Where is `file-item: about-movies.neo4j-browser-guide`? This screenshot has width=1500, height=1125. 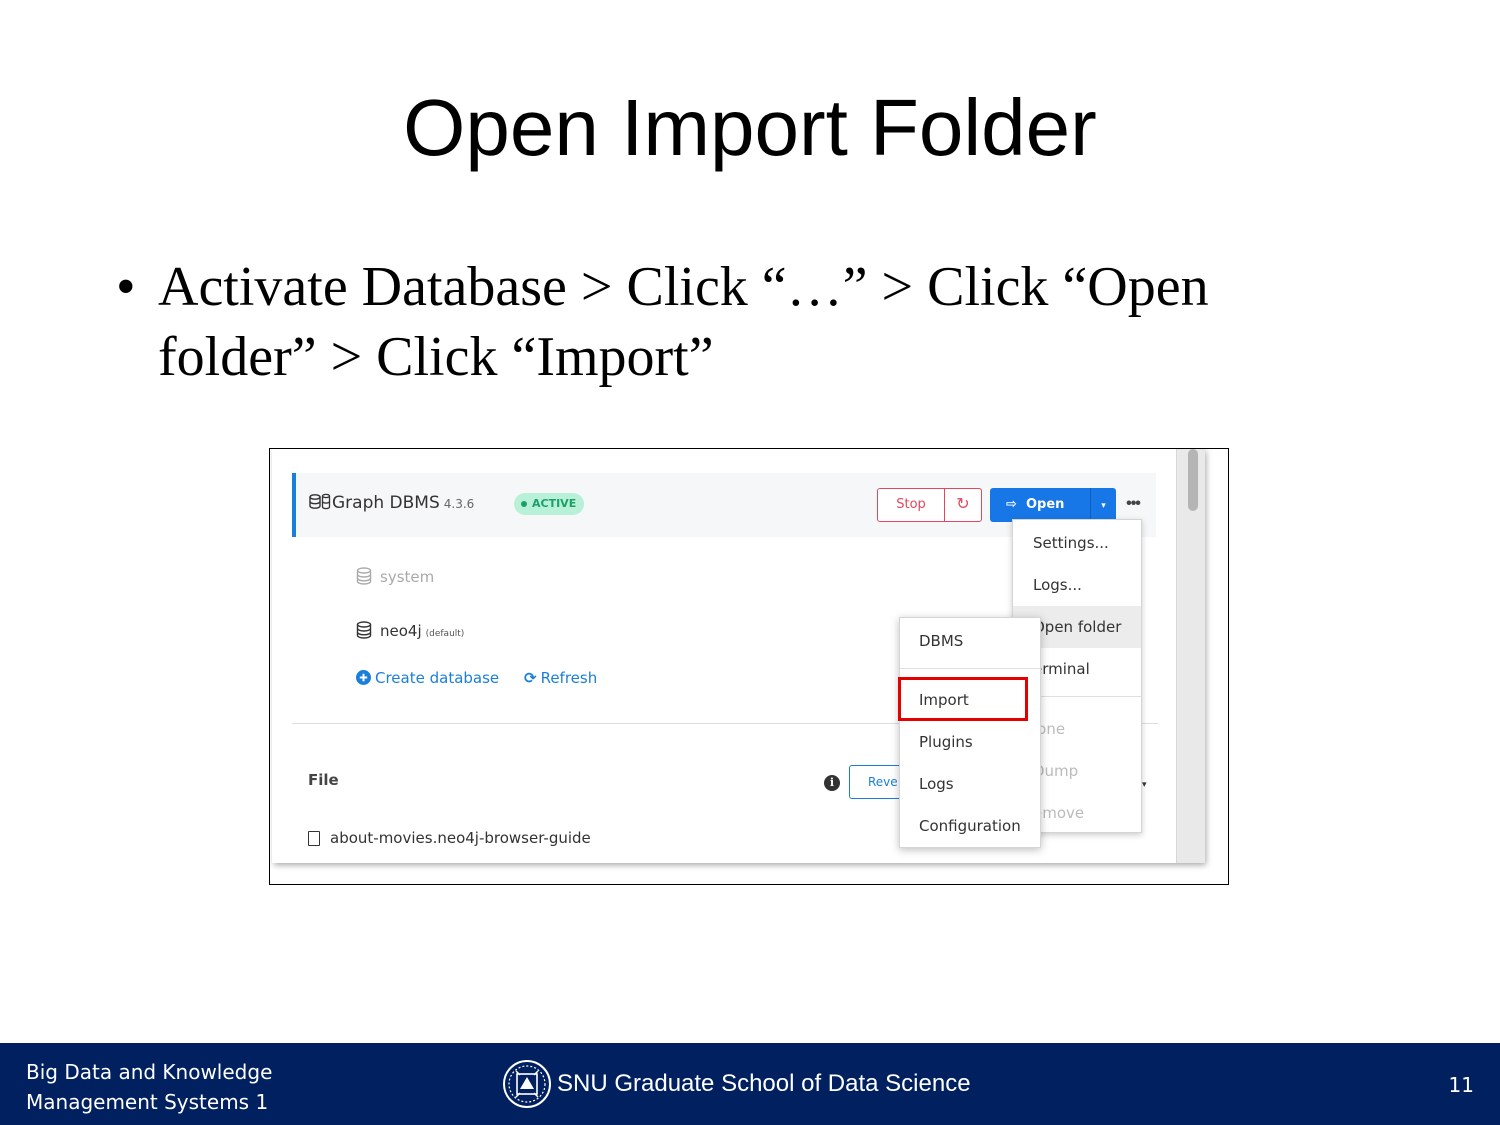 file-item: about-movies.neo4j-browser-guide is located at coordinates (449, 838).